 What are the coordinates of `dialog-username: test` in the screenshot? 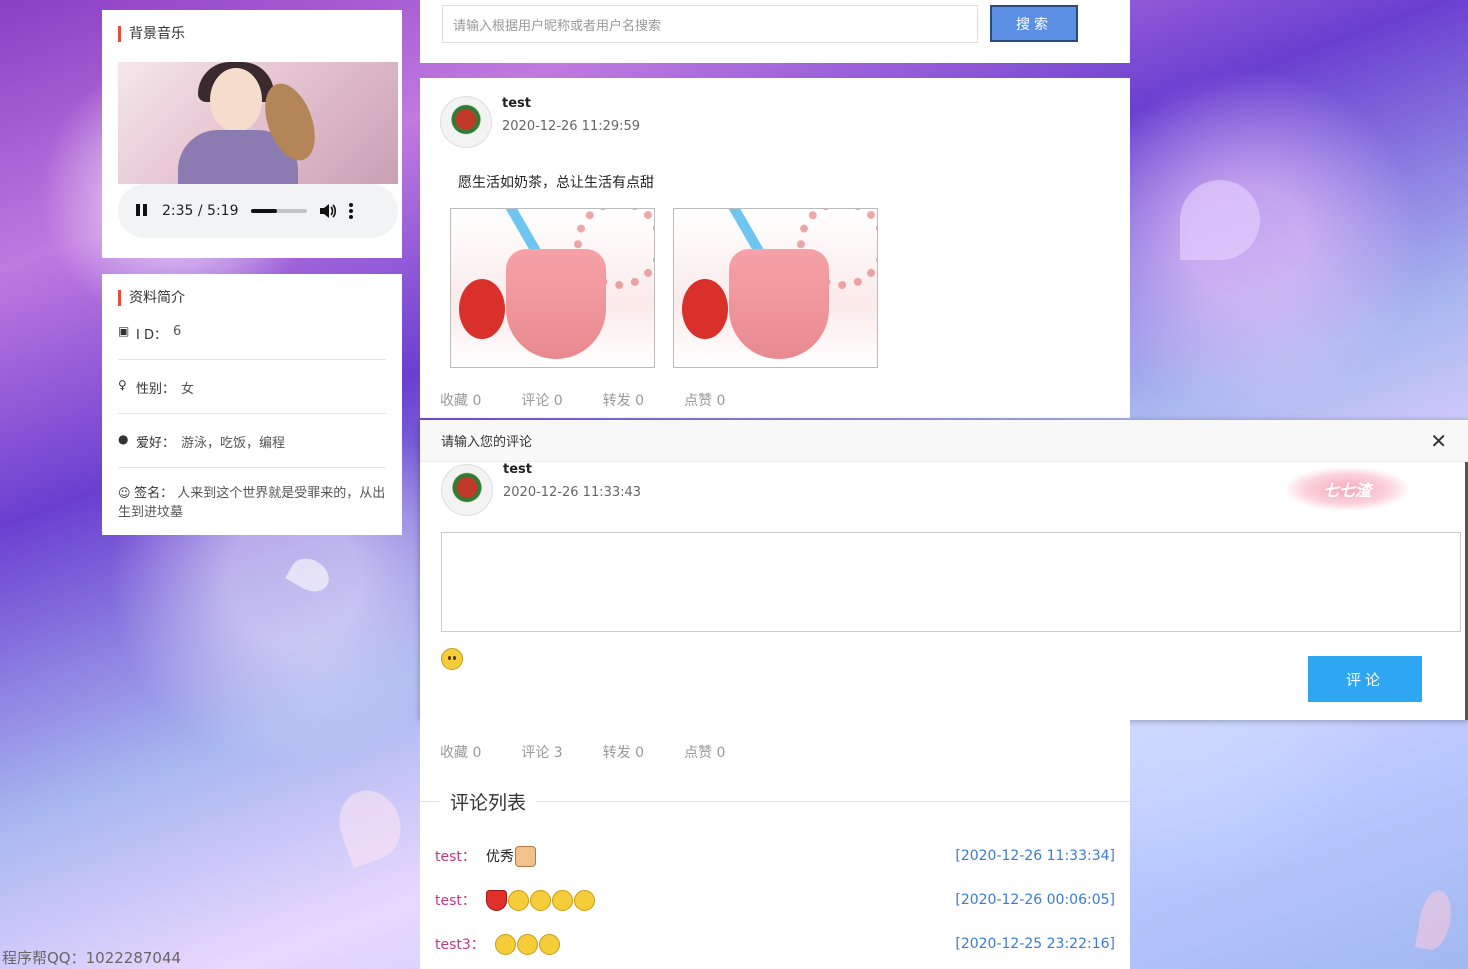 It's located at (517, 469).